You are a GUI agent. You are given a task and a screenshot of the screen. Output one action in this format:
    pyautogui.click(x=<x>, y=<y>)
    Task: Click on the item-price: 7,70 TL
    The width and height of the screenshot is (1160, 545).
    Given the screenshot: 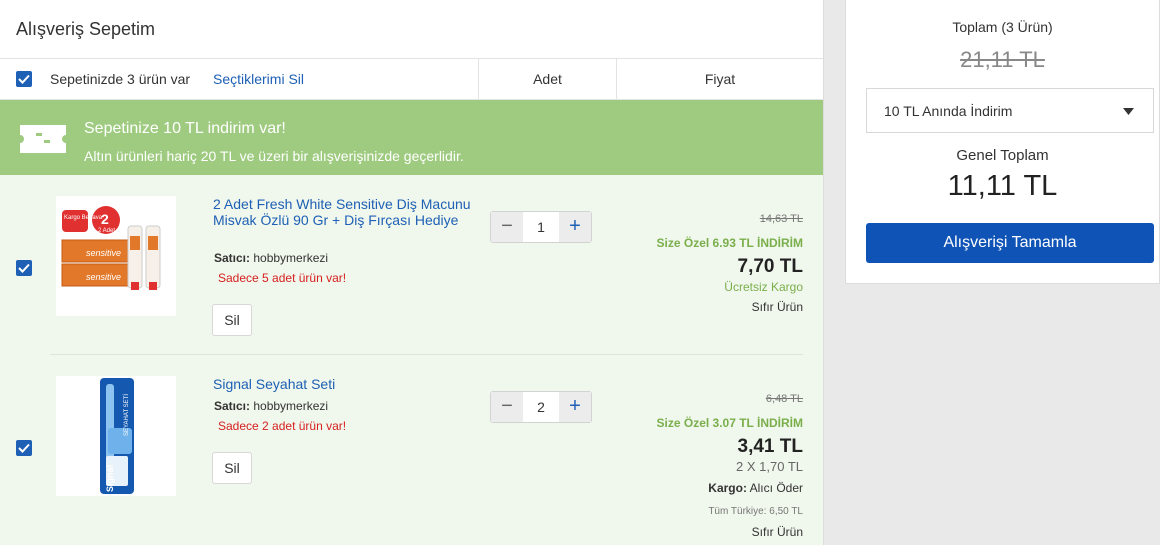 What is the action you would take?
    pyautogui.click(x=770, y=266)
    